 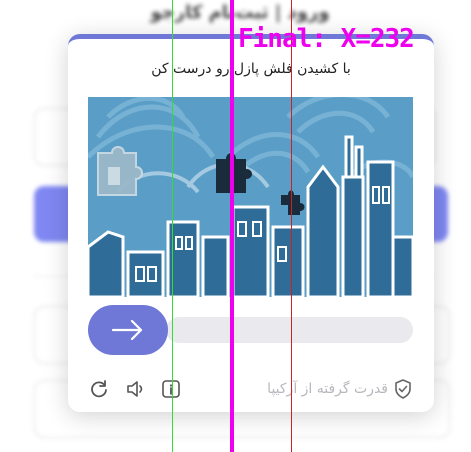 What do you see at coordinates (327, 389) in the screenshot?
I see `powered-by-text: قدرت گرفته از آرکیپا` at bounding box center [327, 389].